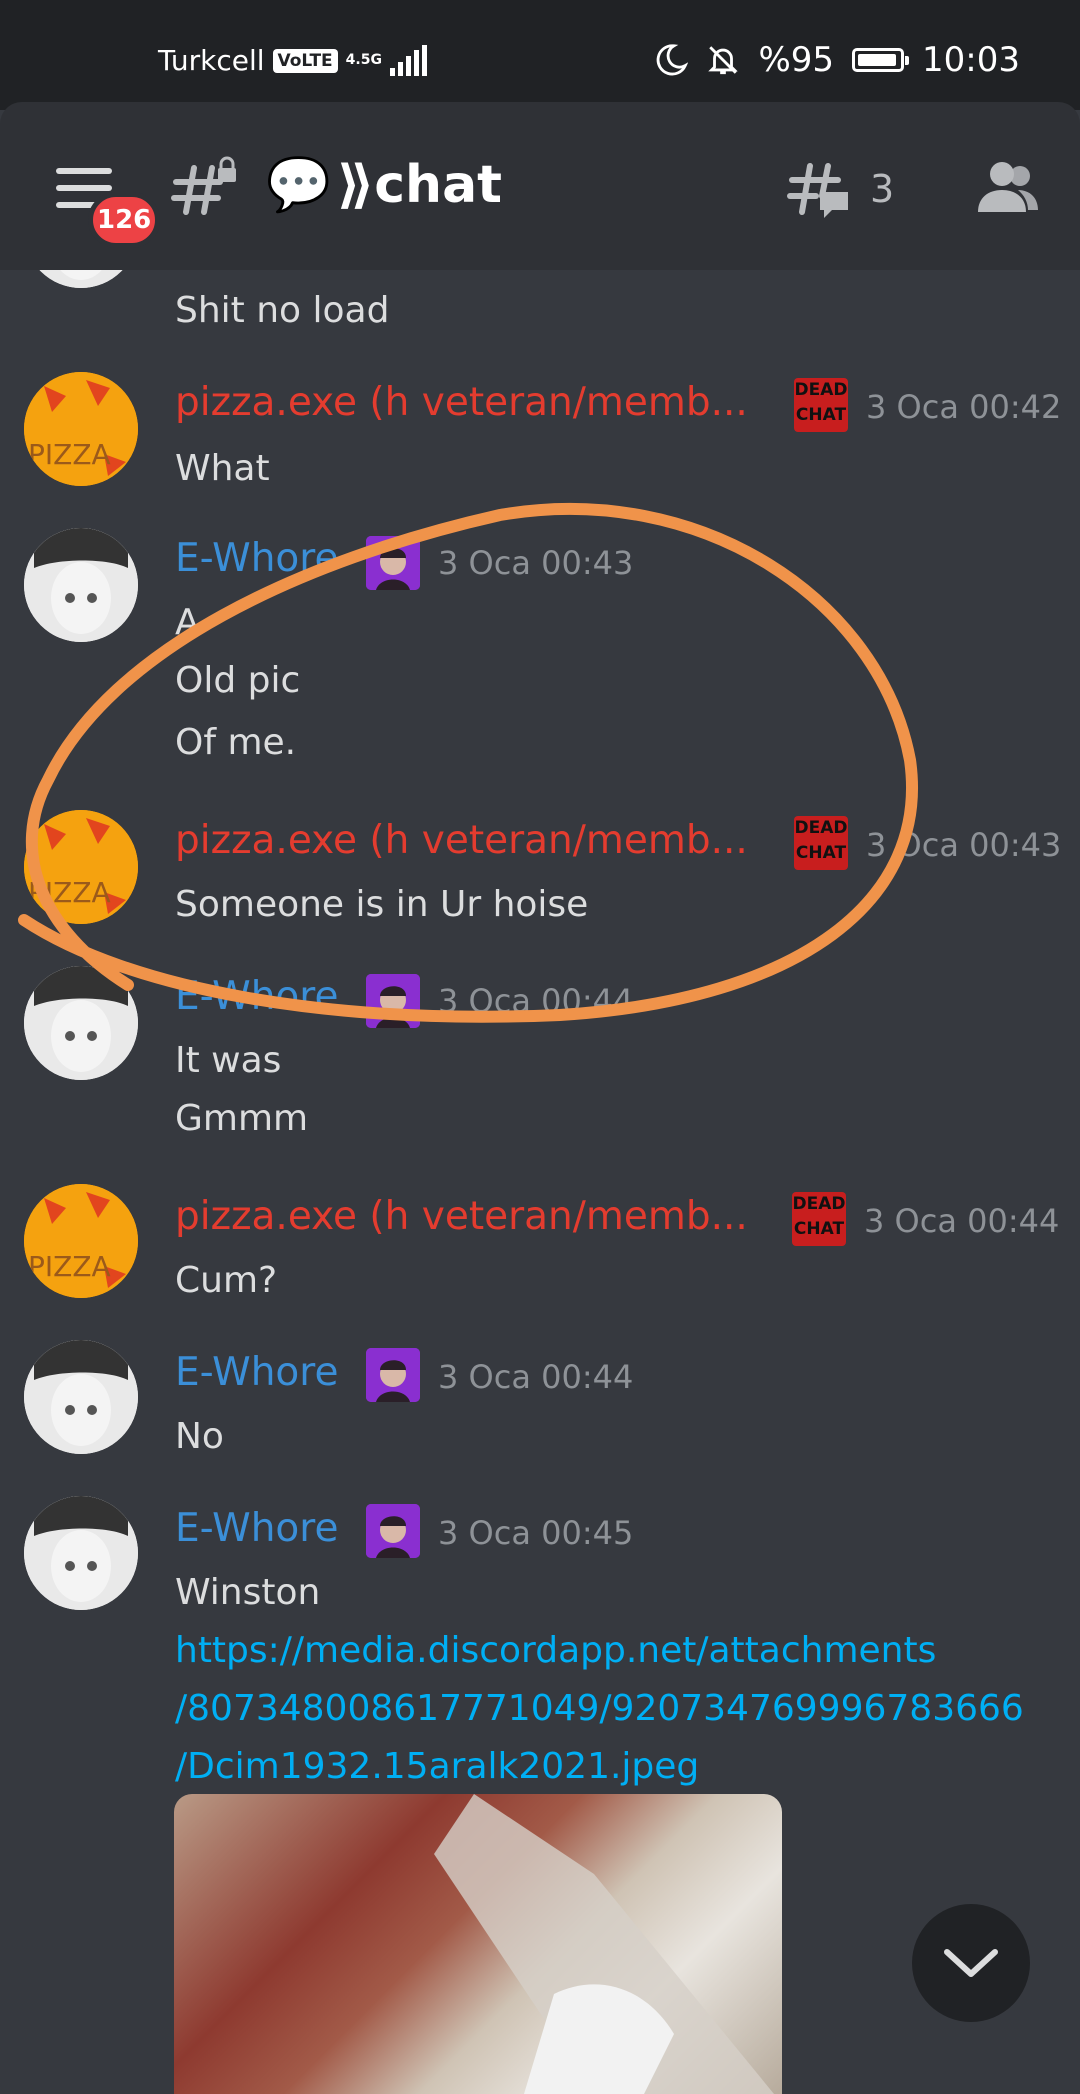  What do you see at coordinates (673, 60) in the screenshot?
I see `moon-icon` at bounding box center [673, 60].